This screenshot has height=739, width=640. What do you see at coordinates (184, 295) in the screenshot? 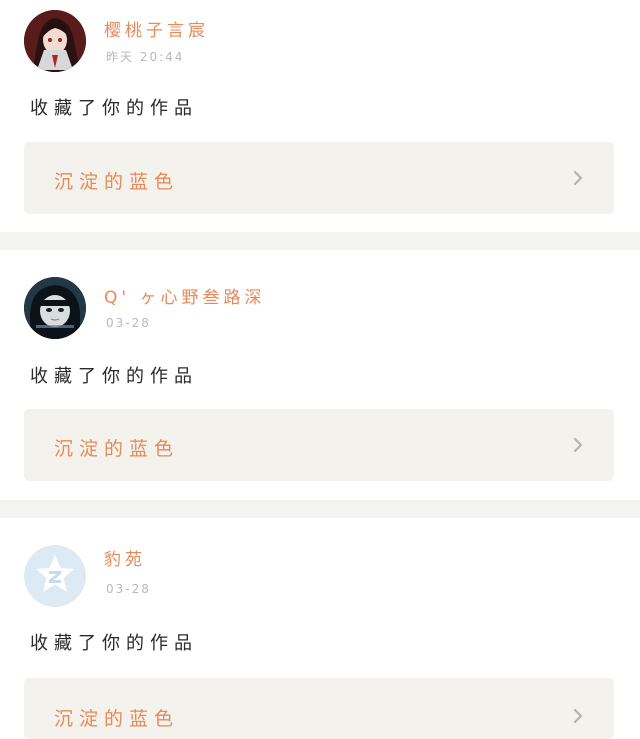
I see `user-name: Q' ヶ心野叁路深` at bounding box center [184, 295].